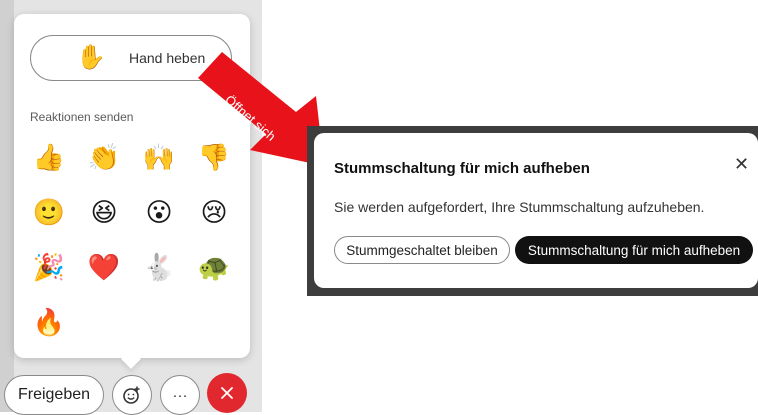  I want to click on reactions-button, so click(132, 395).